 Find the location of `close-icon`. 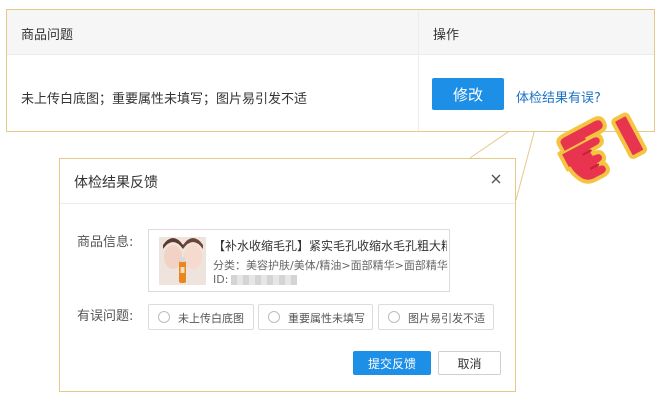

close-icon is located at coordinates (496, 178).